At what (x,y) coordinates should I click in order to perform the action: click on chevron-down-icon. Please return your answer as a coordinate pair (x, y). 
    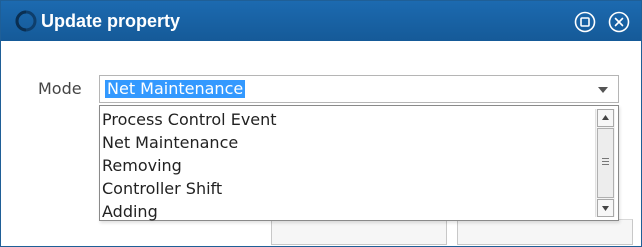
    Looking at the image, I should click on (603, 90).